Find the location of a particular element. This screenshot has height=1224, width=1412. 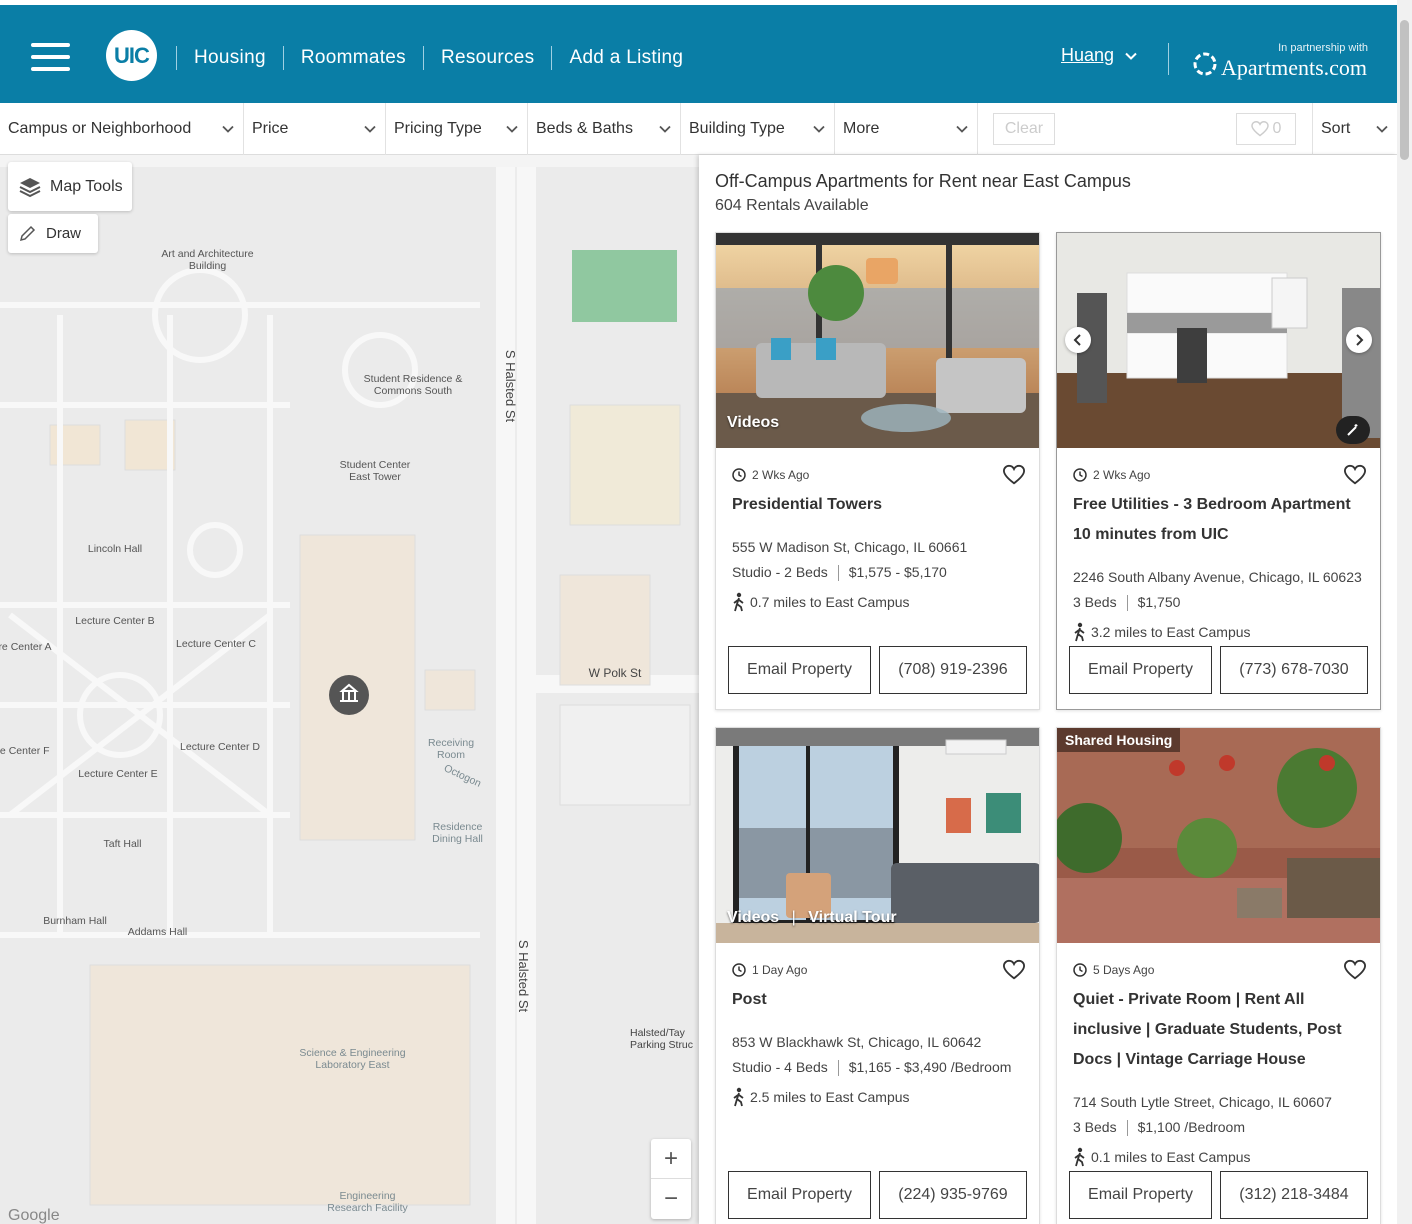

partner-caption: In partnership with is located at coordinates (1323, 48).